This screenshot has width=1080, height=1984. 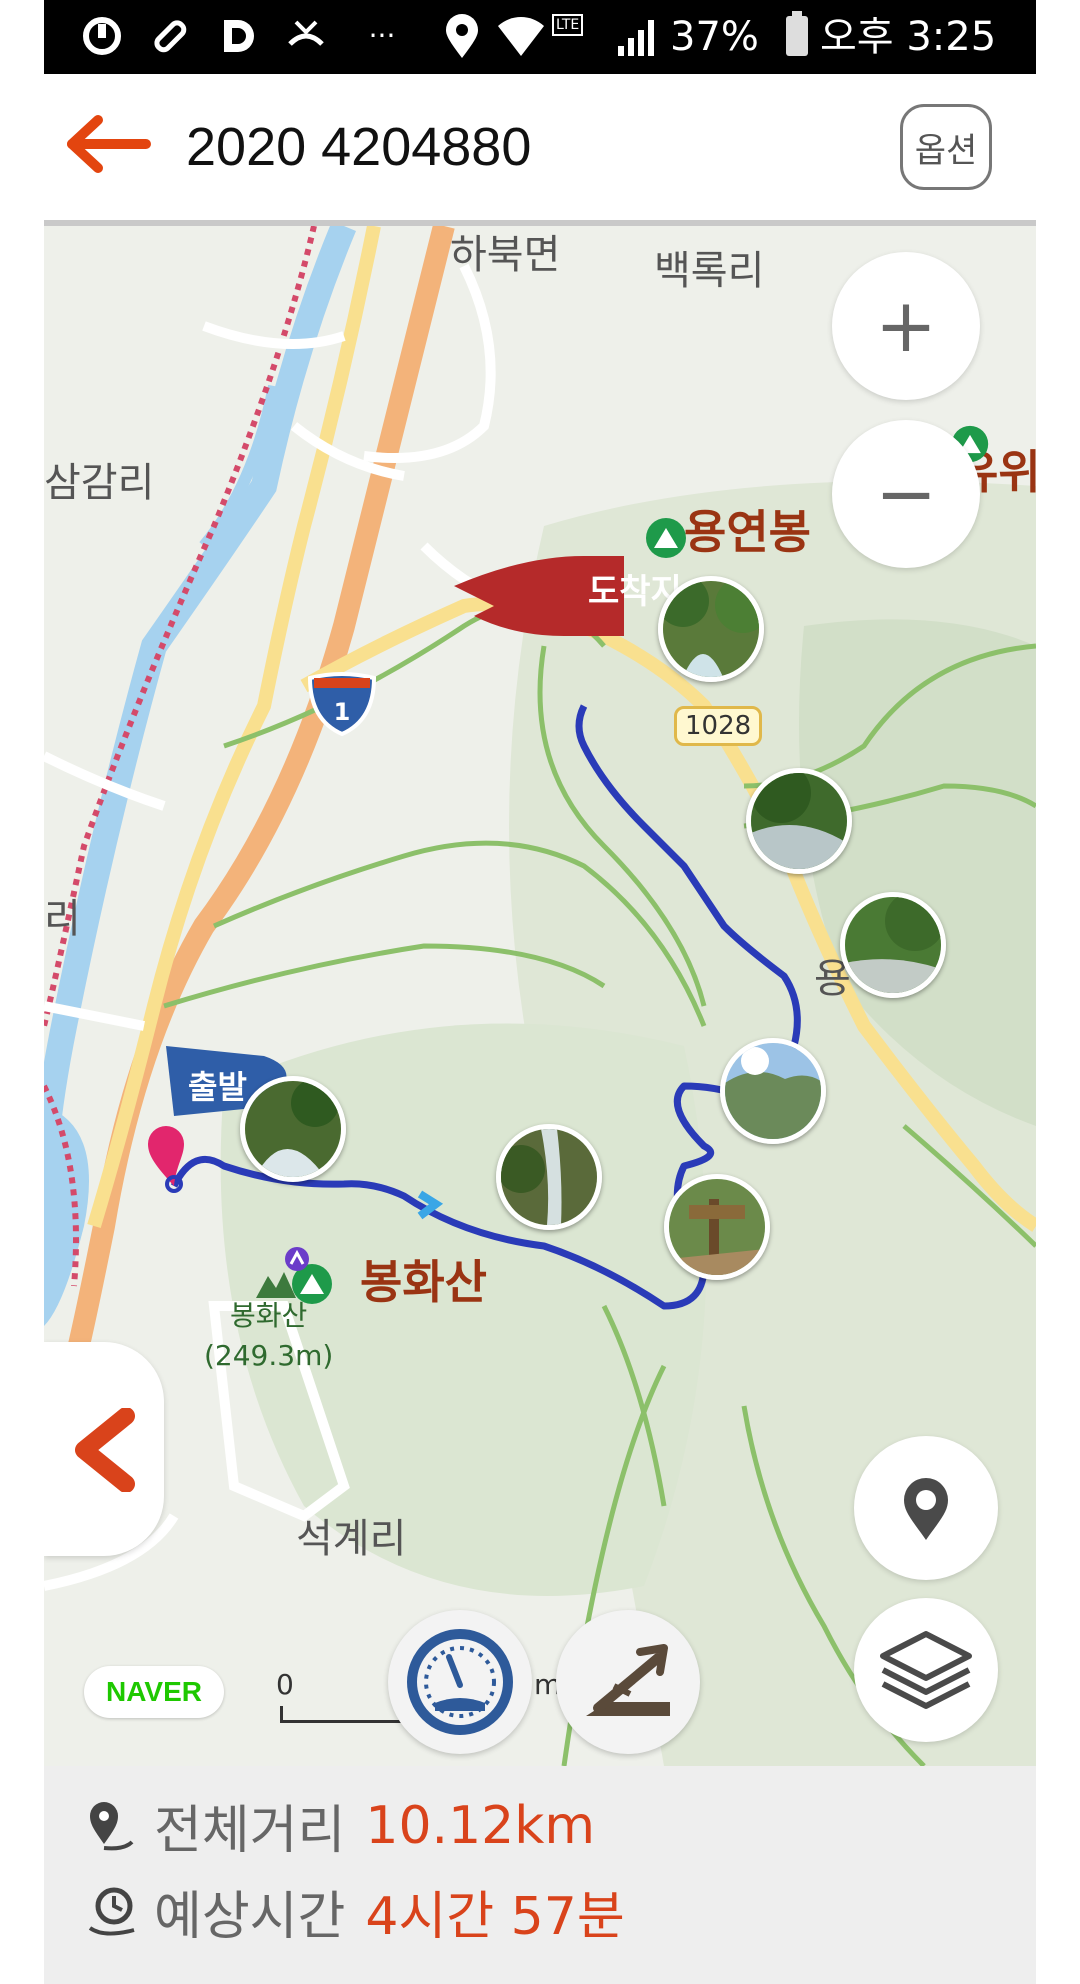 I want to click on notification-icons: ···, so click(x=246, y=36).